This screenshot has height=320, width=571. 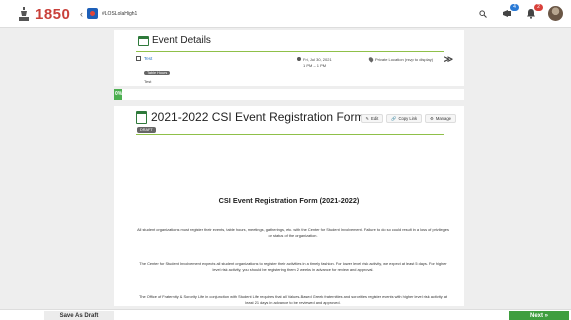 I want to click on home-logo: 1850, so click(x=44, y=14).